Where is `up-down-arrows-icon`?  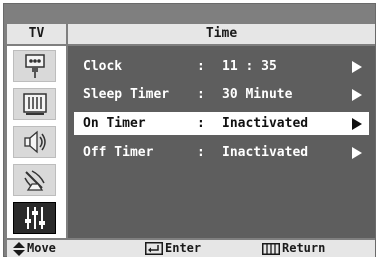
up-down-arrows-icon is located at coordinates (19, 248).